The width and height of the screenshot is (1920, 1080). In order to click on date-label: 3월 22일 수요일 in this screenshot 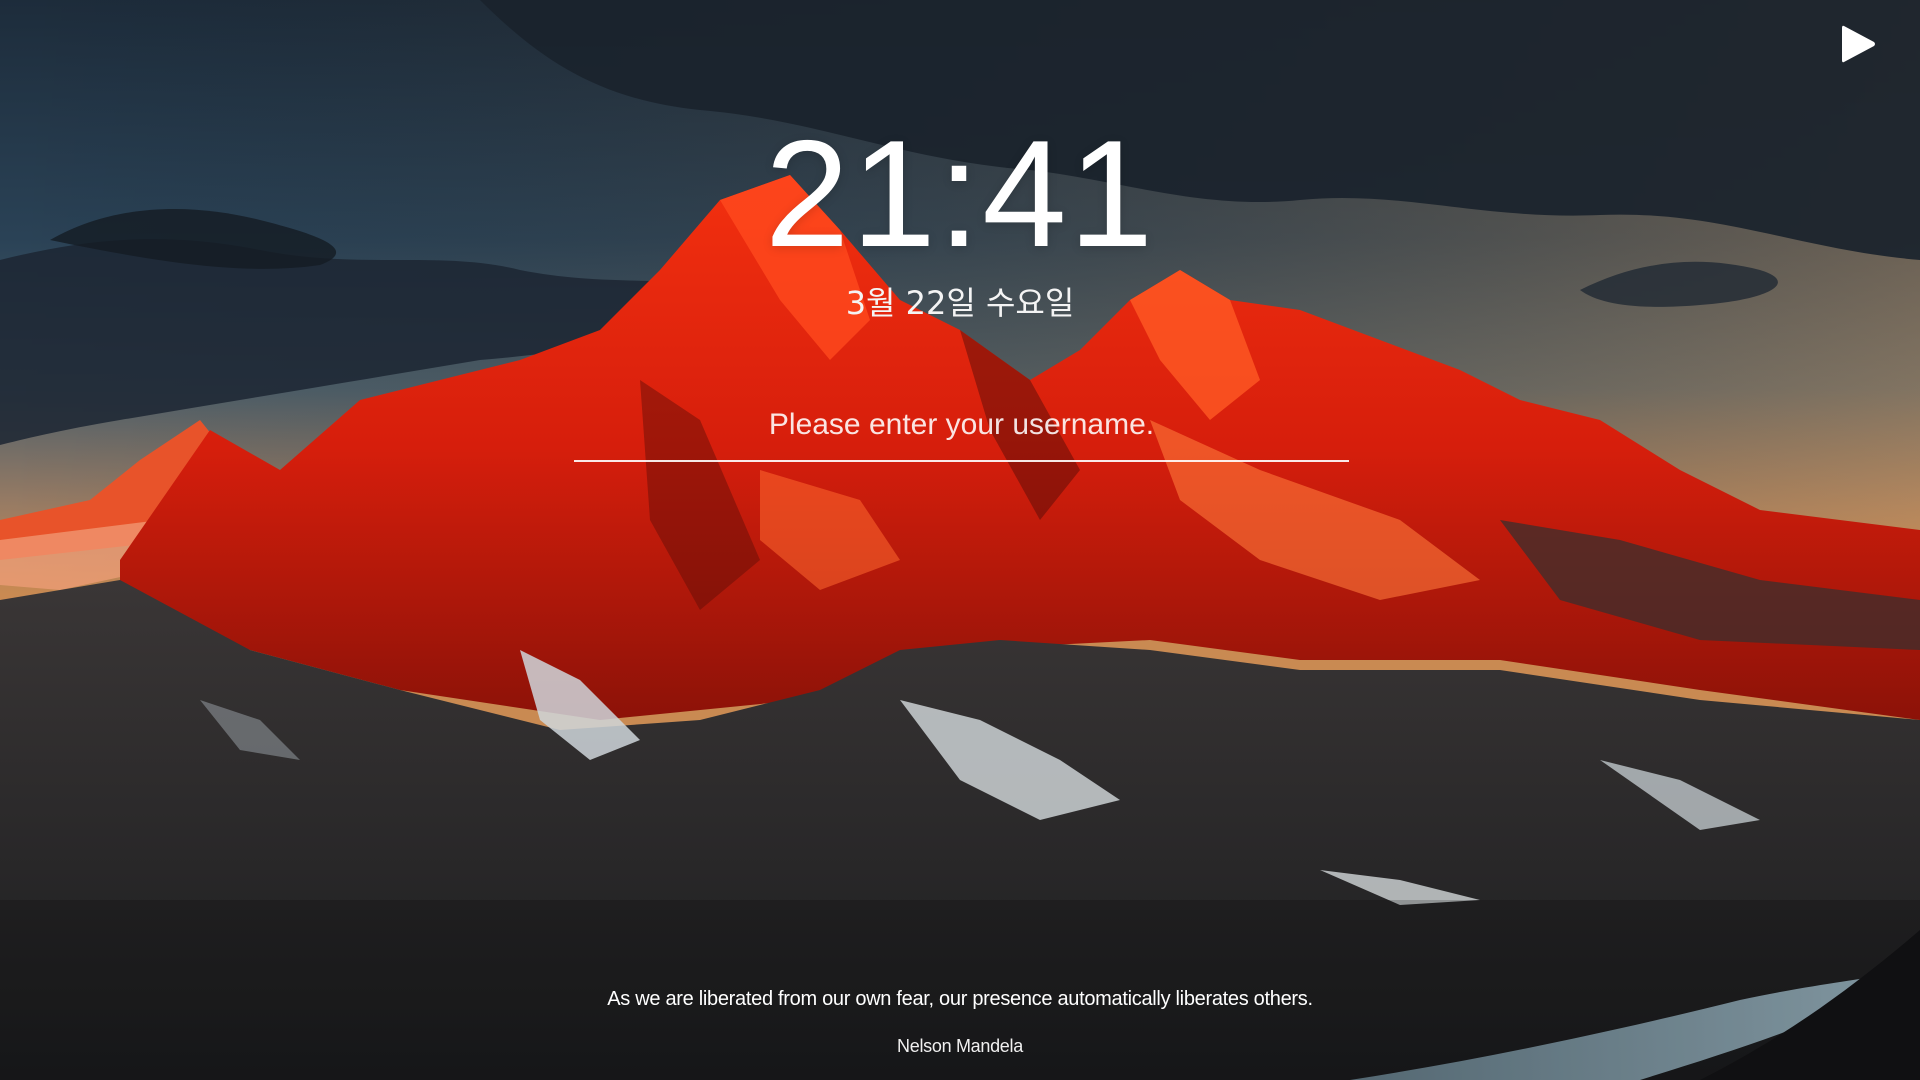, I will do `click(960, 303)`.